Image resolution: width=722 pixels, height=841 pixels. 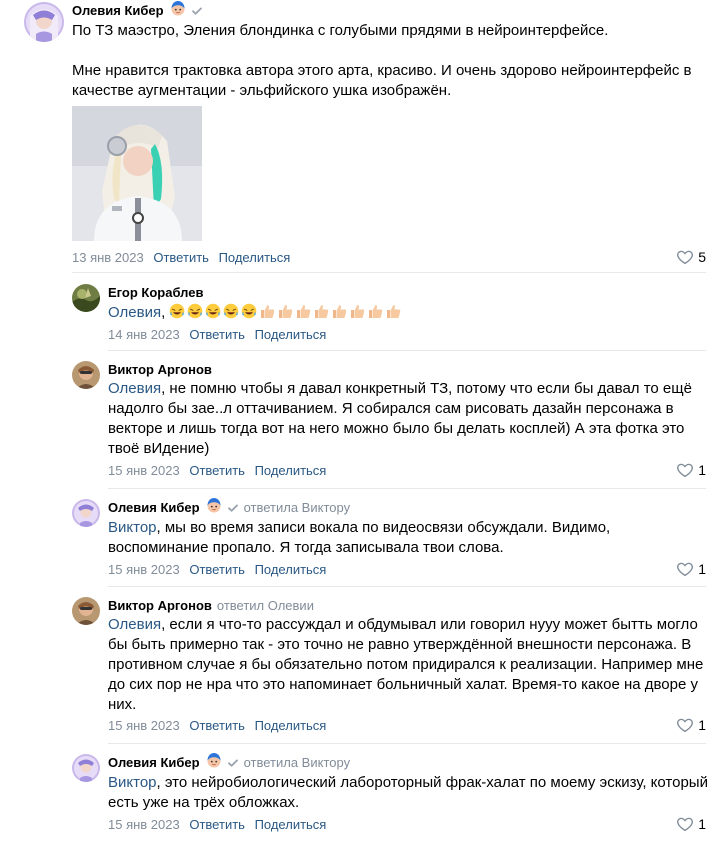 I want to click on author-line: Егор Кораблев, so click(x=155, y=293).